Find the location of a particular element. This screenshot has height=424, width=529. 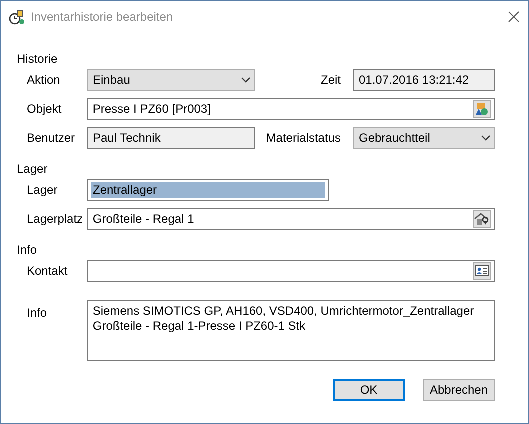

clock-lock-icon is located at coordinates (17, 16).